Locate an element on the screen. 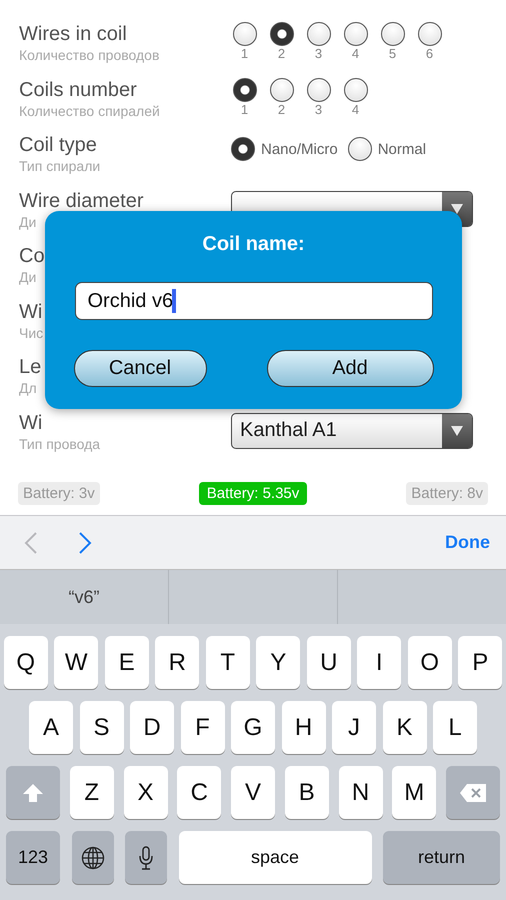 The height and width of the screenshot is (900, 506). key: K is located at coordinates (404, 727).